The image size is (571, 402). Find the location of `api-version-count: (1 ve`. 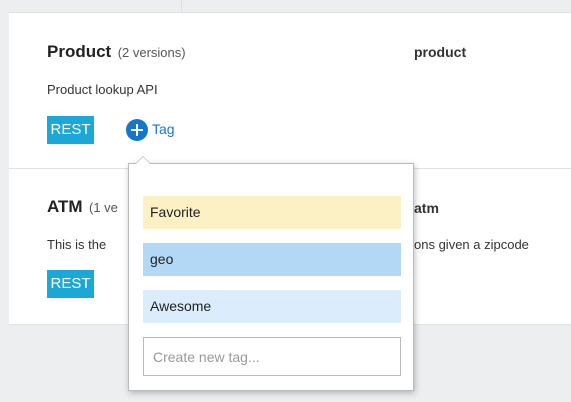

api-version-count: (1 ve is located at coordinates (103, 207).